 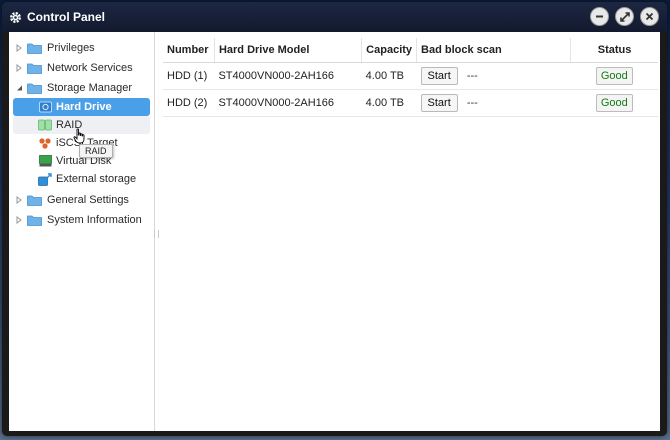 I want to click on tooltip: RAID, so click(x=96, y=151).